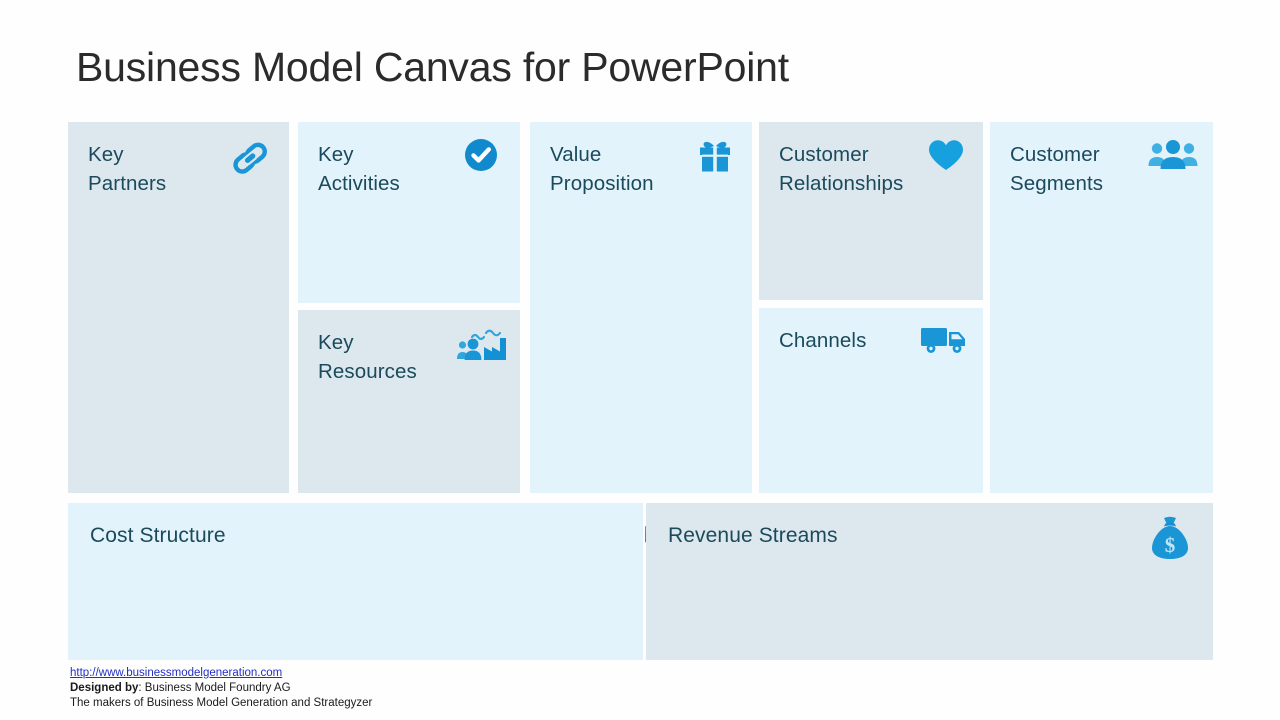 This screenshot has width=1280, height=720. I want to click on panel-title-customer-segments: Customer Segments, so click(1057, 169).